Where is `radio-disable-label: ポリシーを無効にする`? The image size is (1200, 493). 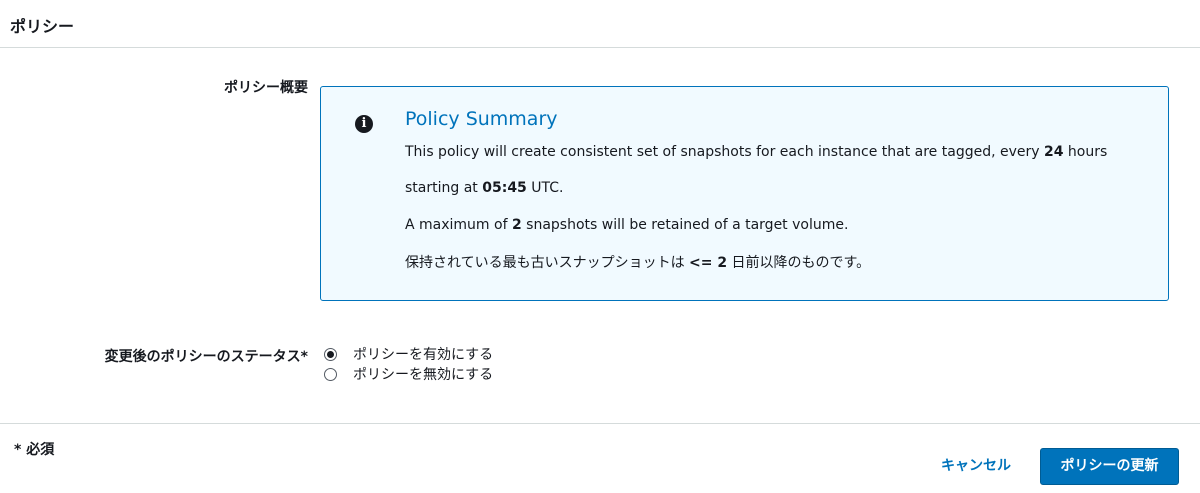
radio-disable-label: ポリシーを無効にする is located at coordinates (423, 375).